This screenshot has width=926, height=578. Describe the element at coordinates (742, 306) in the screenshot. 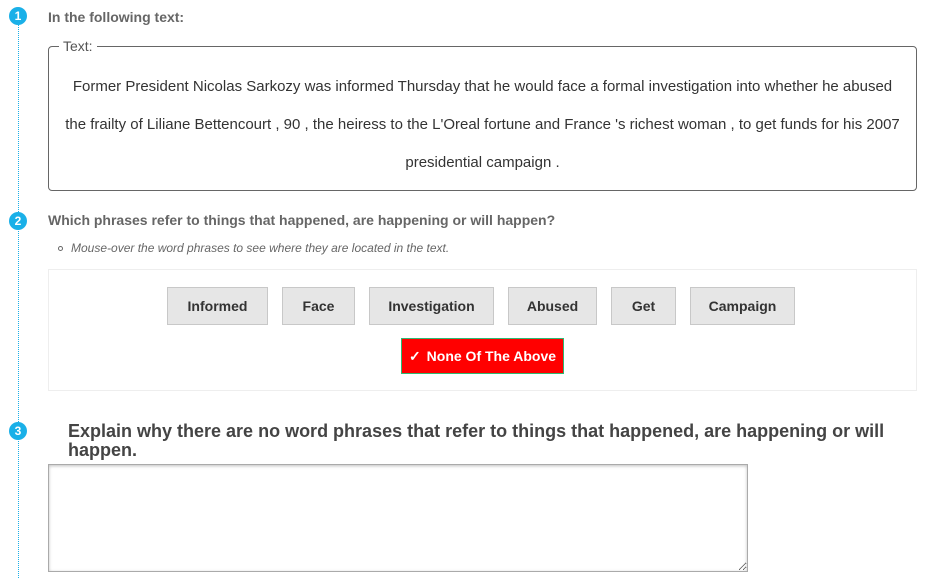

I see `phrase-button-campaign: Campaign` at that location.